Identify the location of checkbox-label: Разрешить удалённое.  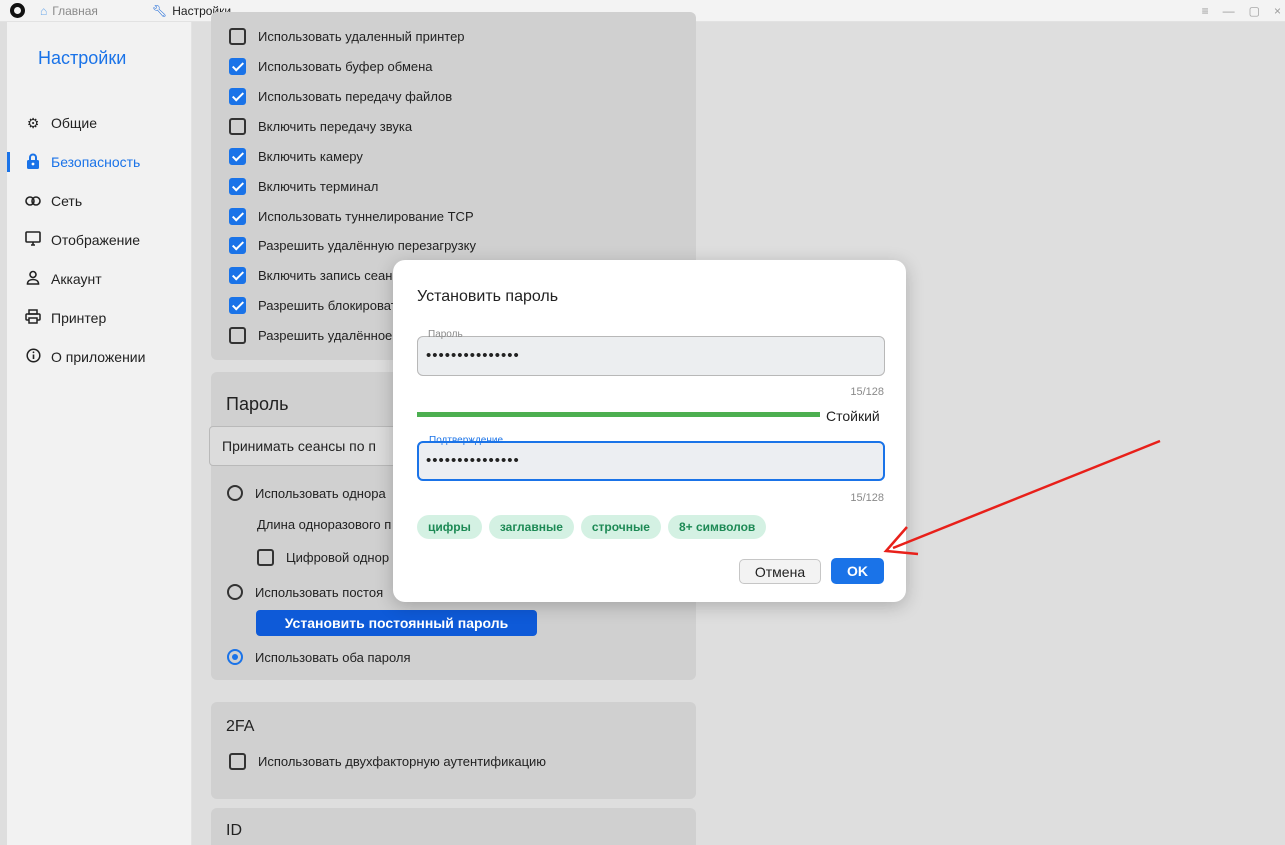
(325, 335).